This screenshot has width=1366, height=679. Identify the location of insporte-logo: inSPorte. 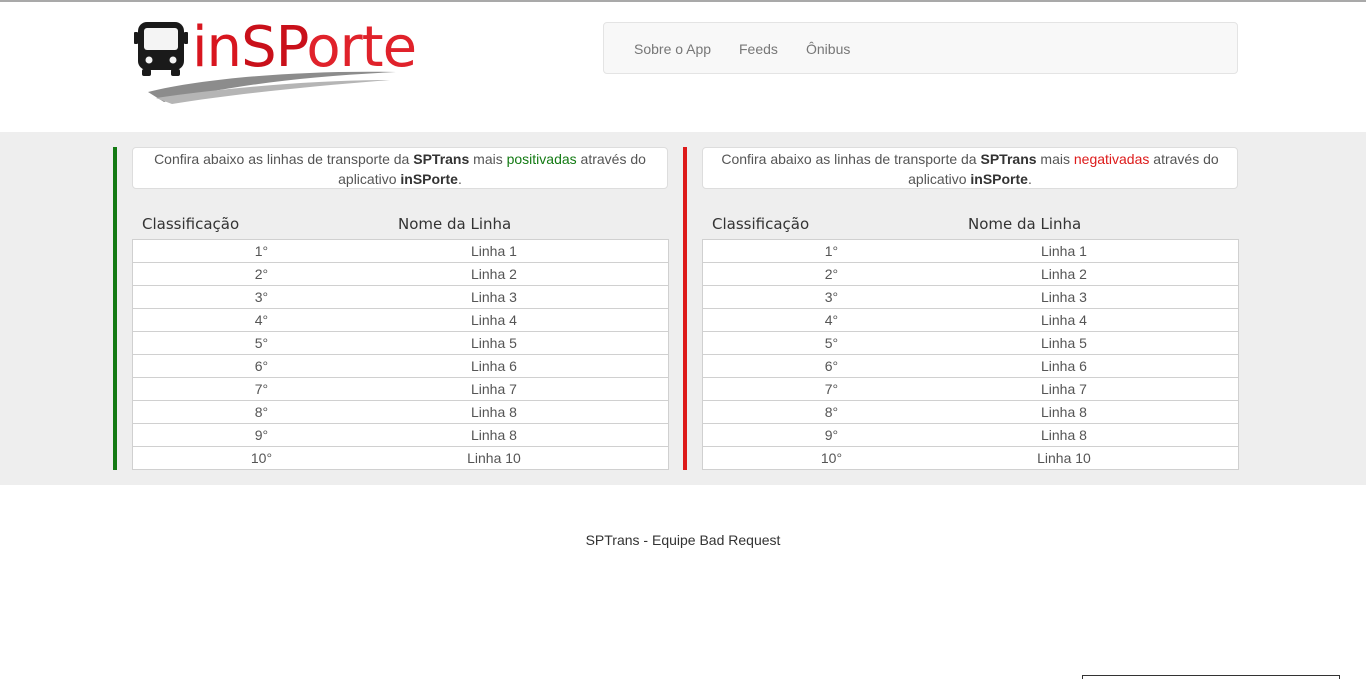
(275, 61).